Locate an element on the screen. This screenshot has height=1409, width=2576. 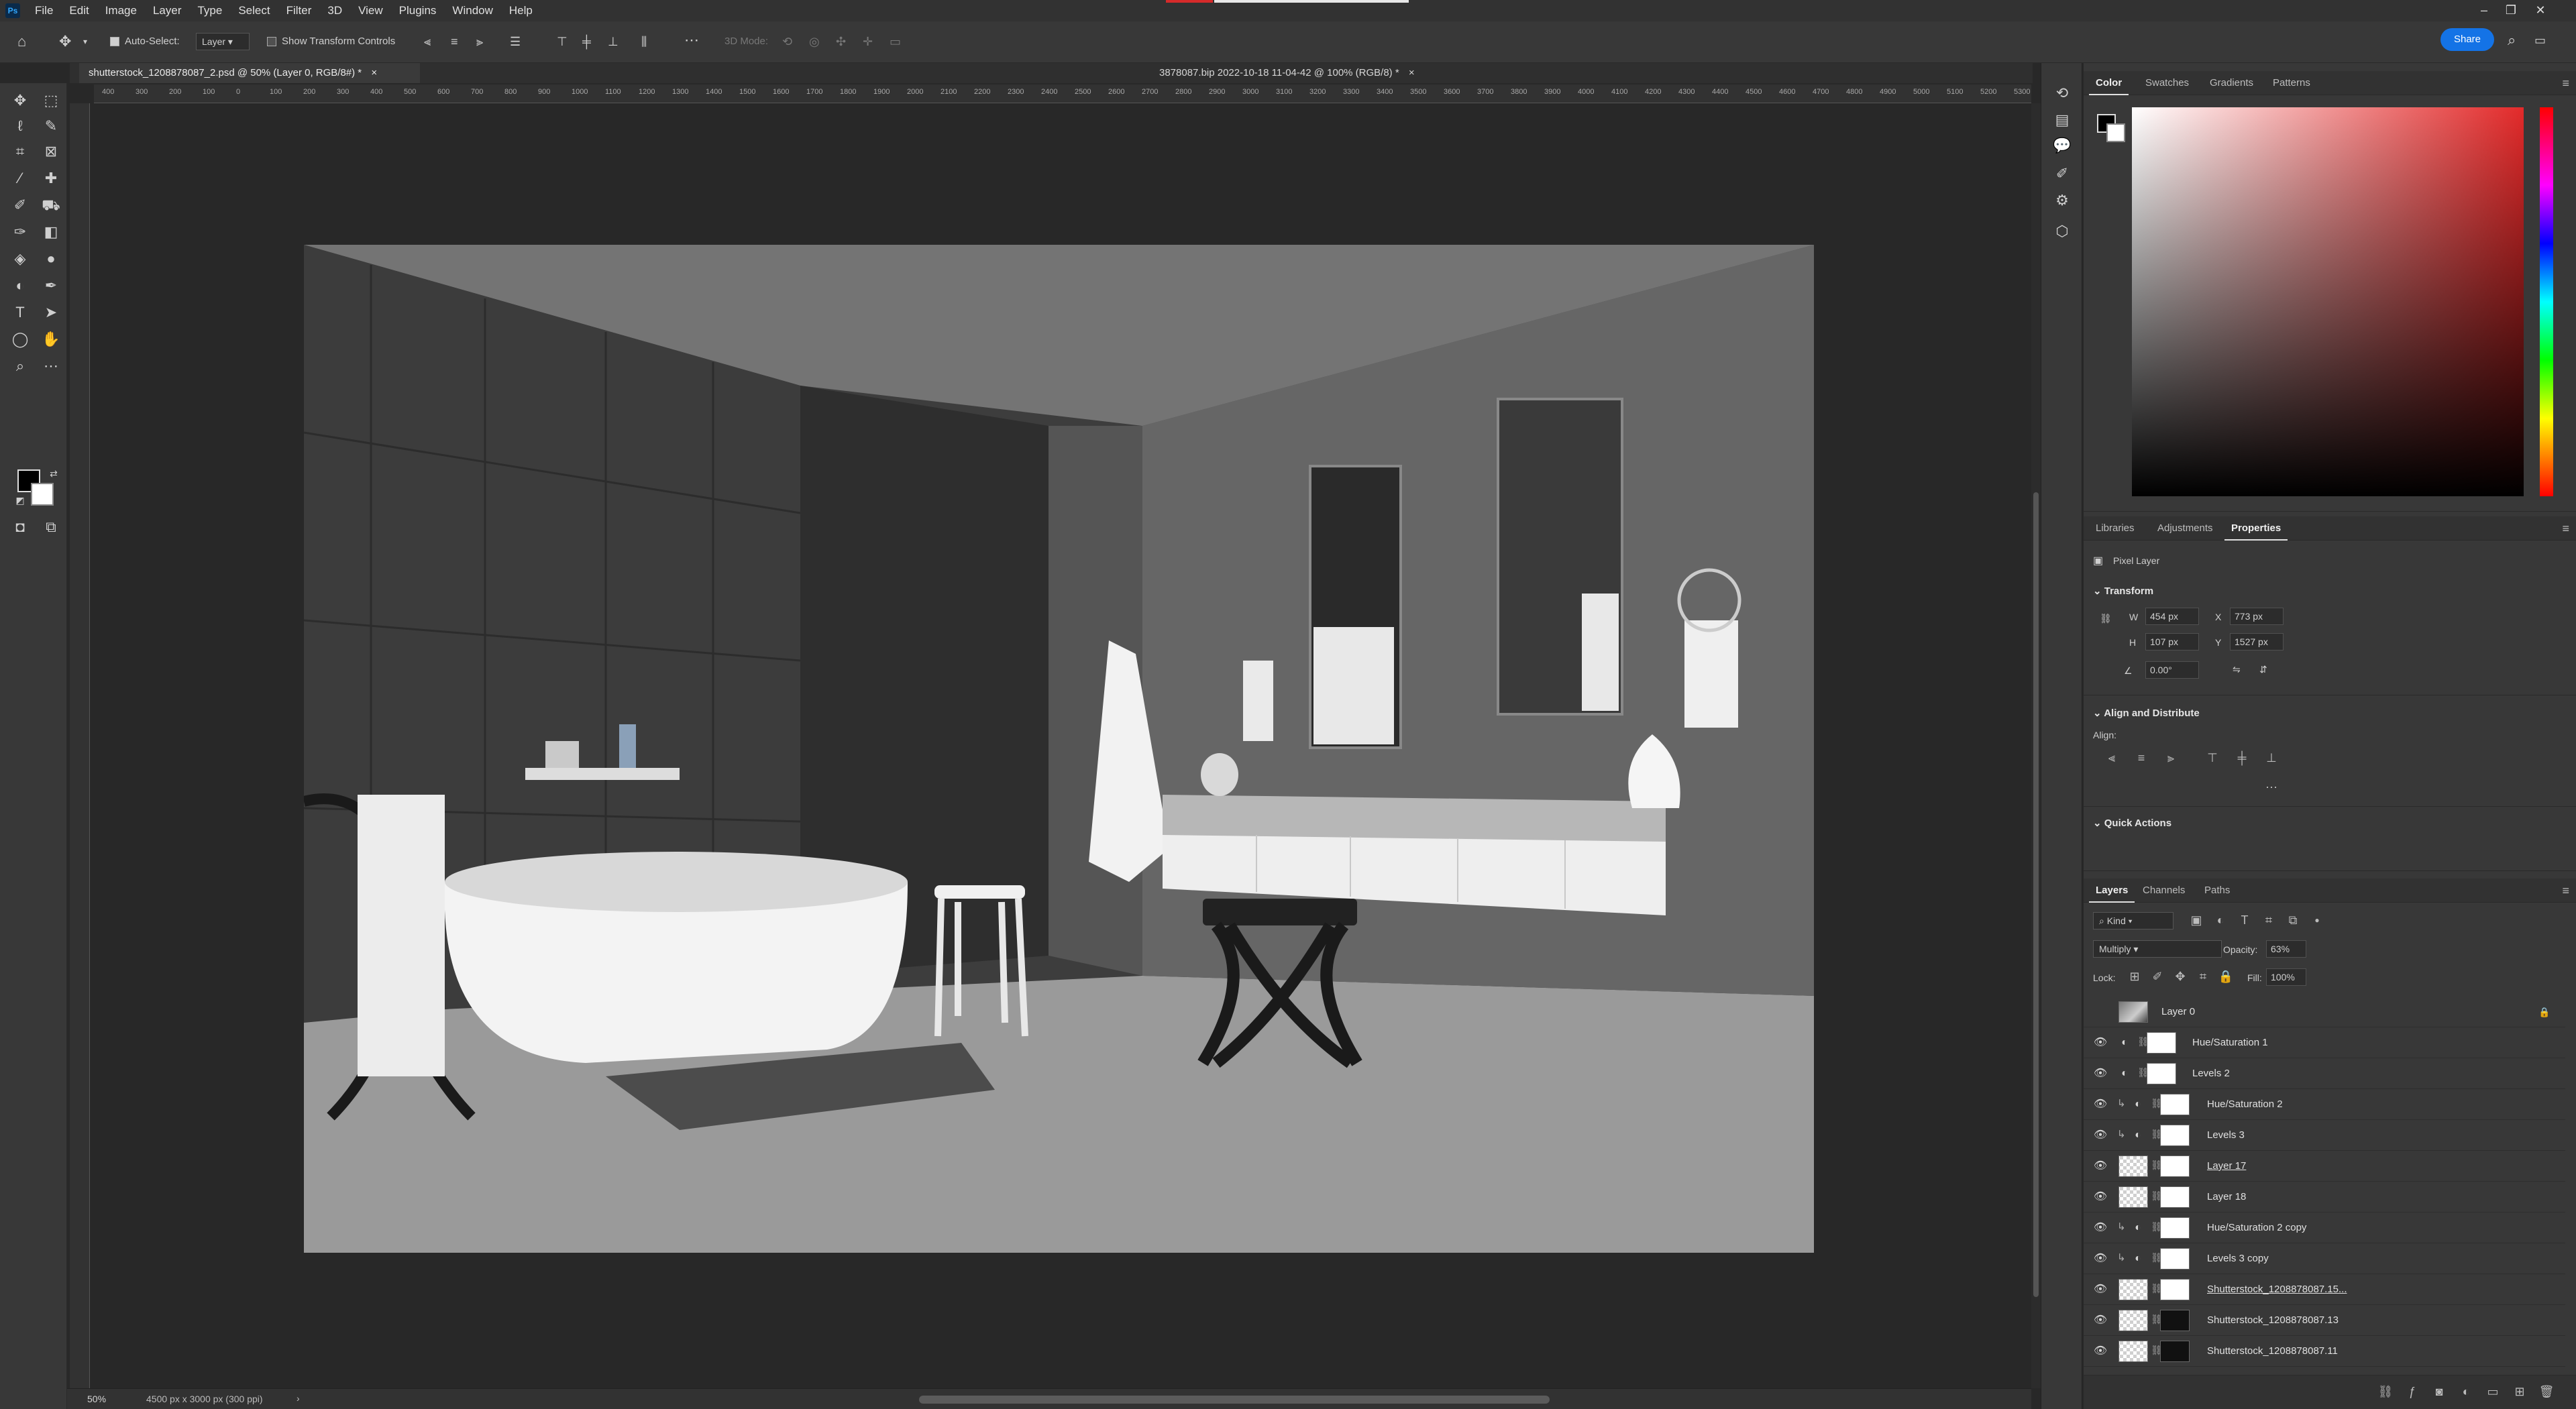
lock-artboard-icon: ⌗ is located at coordinates (2203, 976).